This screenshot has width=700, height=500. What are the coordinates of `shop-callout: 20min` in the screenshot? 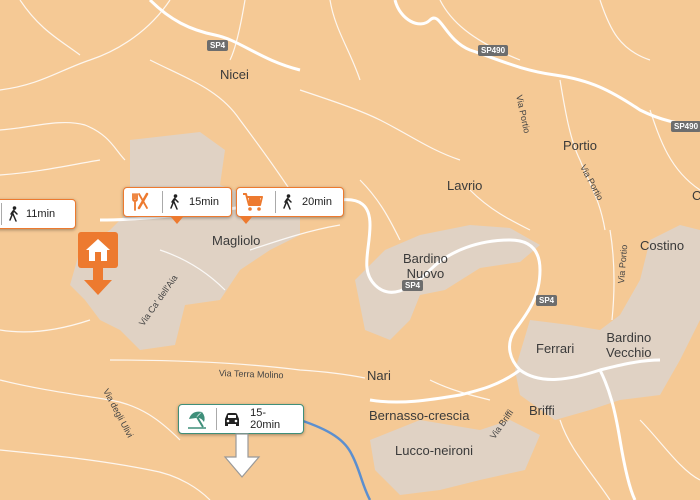 It's located at (290, 202).